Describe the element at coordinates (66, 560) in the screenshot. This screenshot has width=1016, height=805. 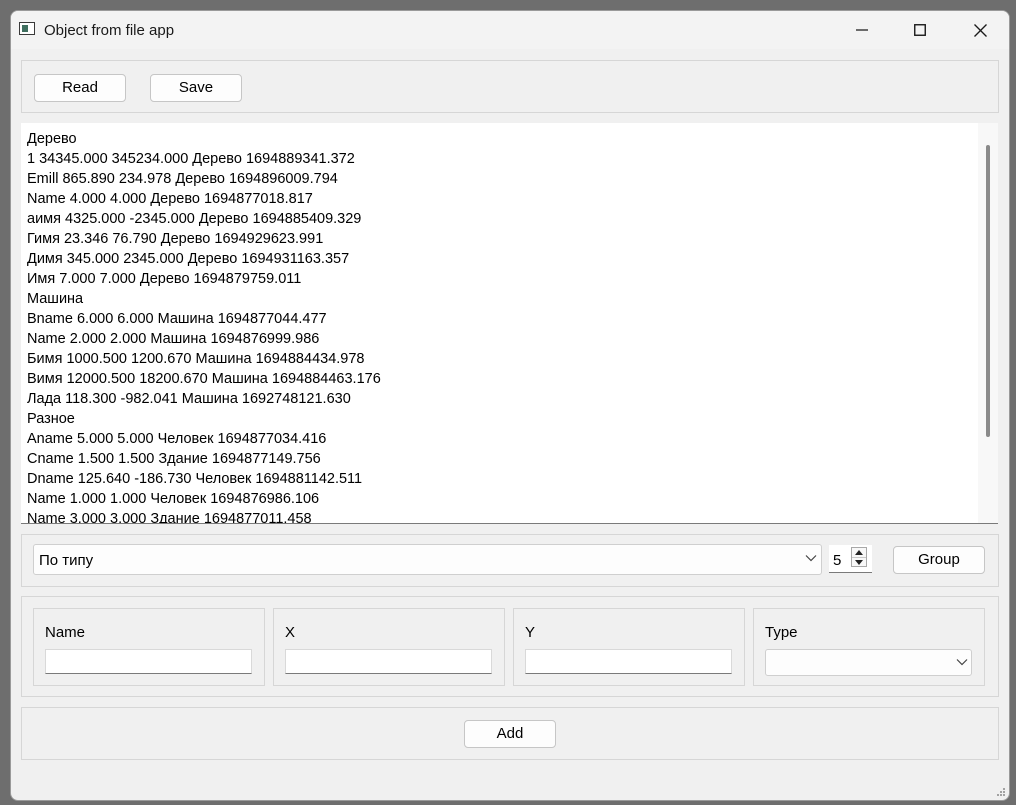
I see `sort-type-value: По типу` at that location.